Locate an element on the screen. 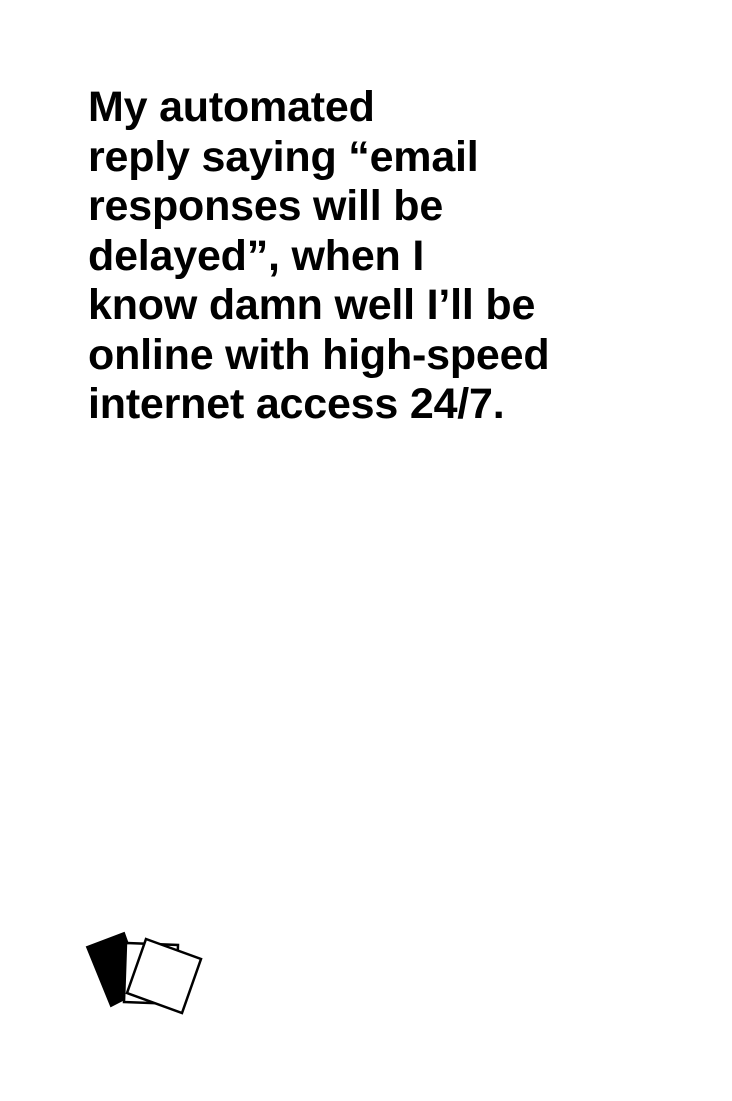 Image resolution: width=732 pixels, height=1101 pixels. card-text-line: responses will be is located at coordinates (266, 206).